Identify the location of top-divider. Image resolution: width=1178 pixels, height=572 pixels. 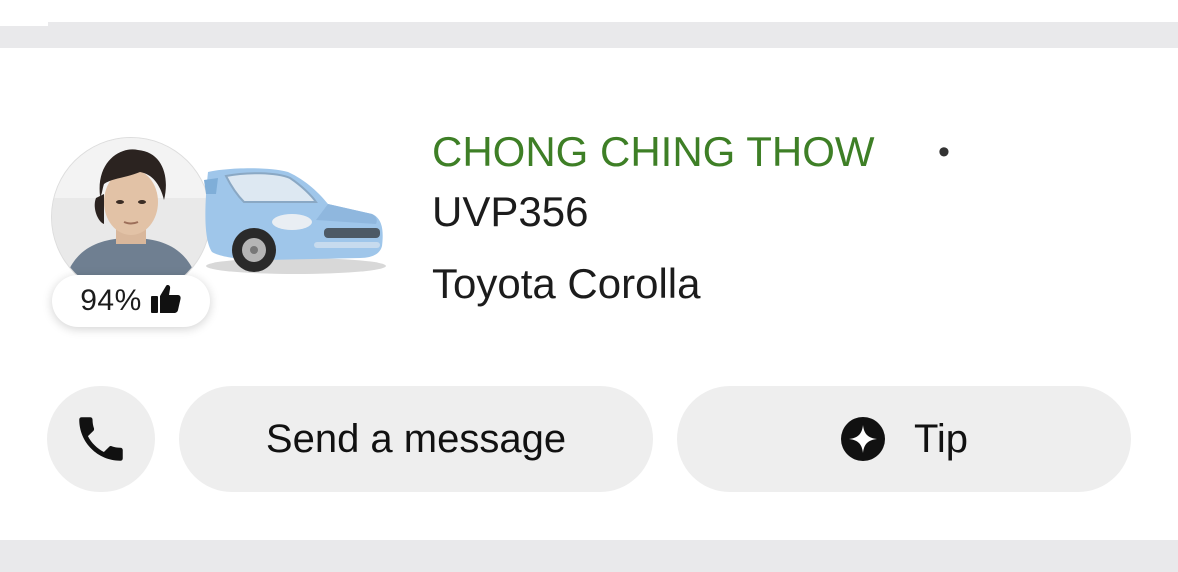
(589, 35).